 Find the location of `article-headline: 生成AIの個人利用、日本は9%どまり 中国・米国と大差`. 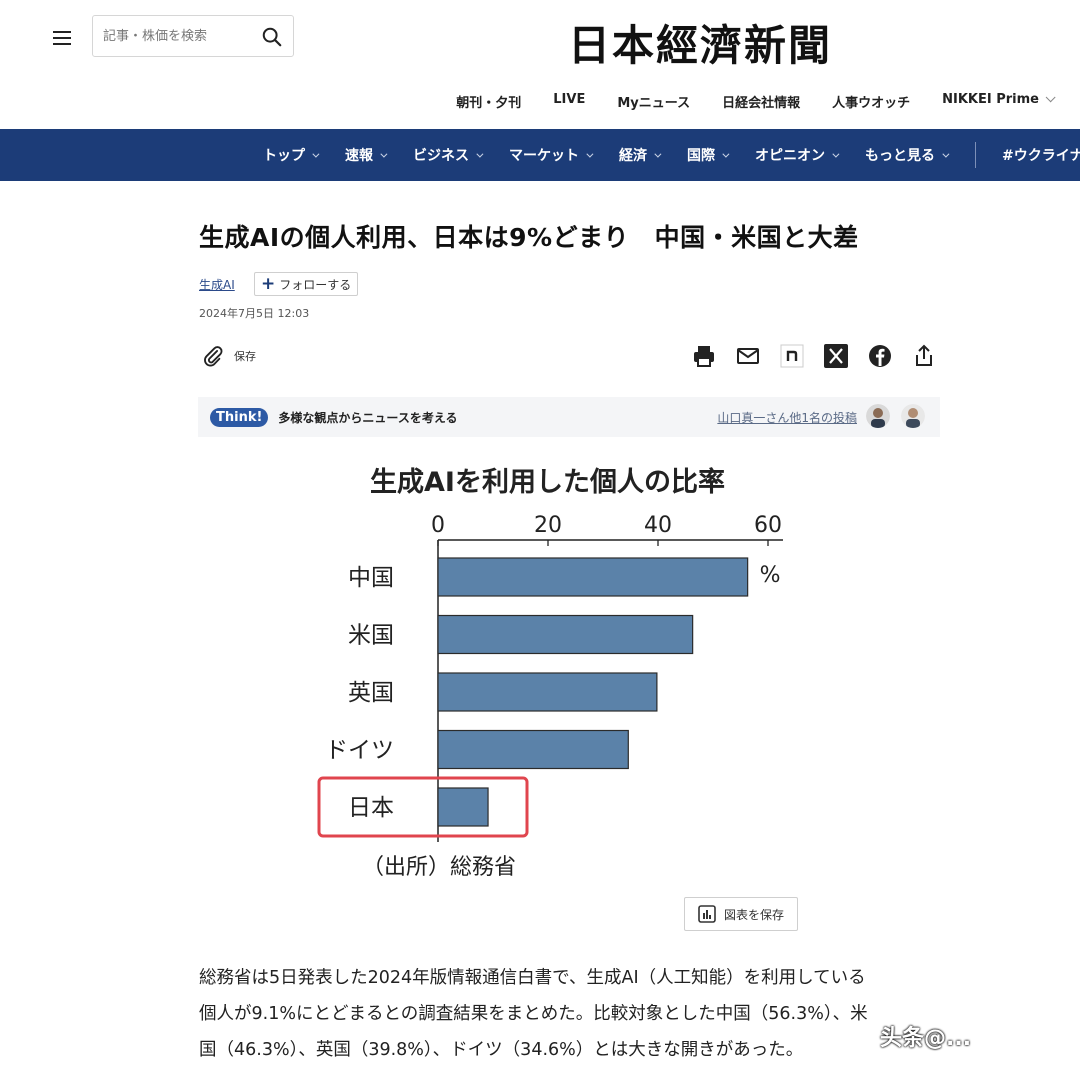

article-headline: 生成AIの個人利用、日本は9%どまり 中国・米国と大差 is located at coordinates (529, 237).